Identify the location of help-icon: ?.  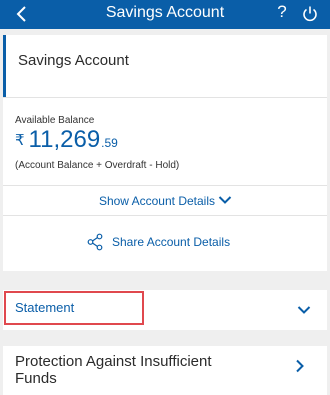
(282, 13).